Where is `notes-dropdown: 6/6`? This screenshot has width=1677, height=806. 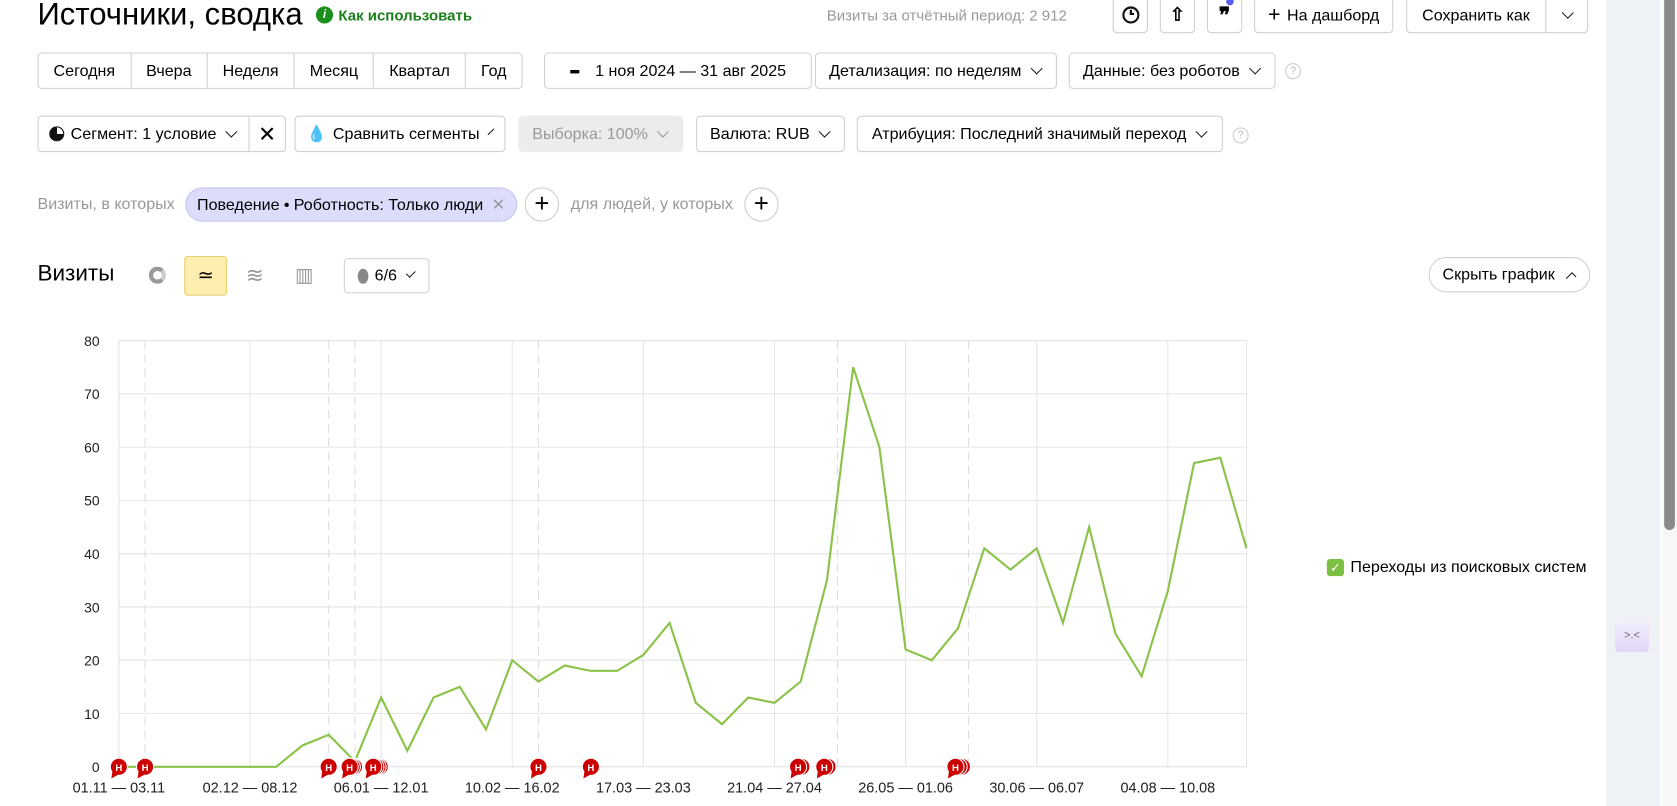 notes-dropdown: 6/6 is located at coordinates (386, 276).